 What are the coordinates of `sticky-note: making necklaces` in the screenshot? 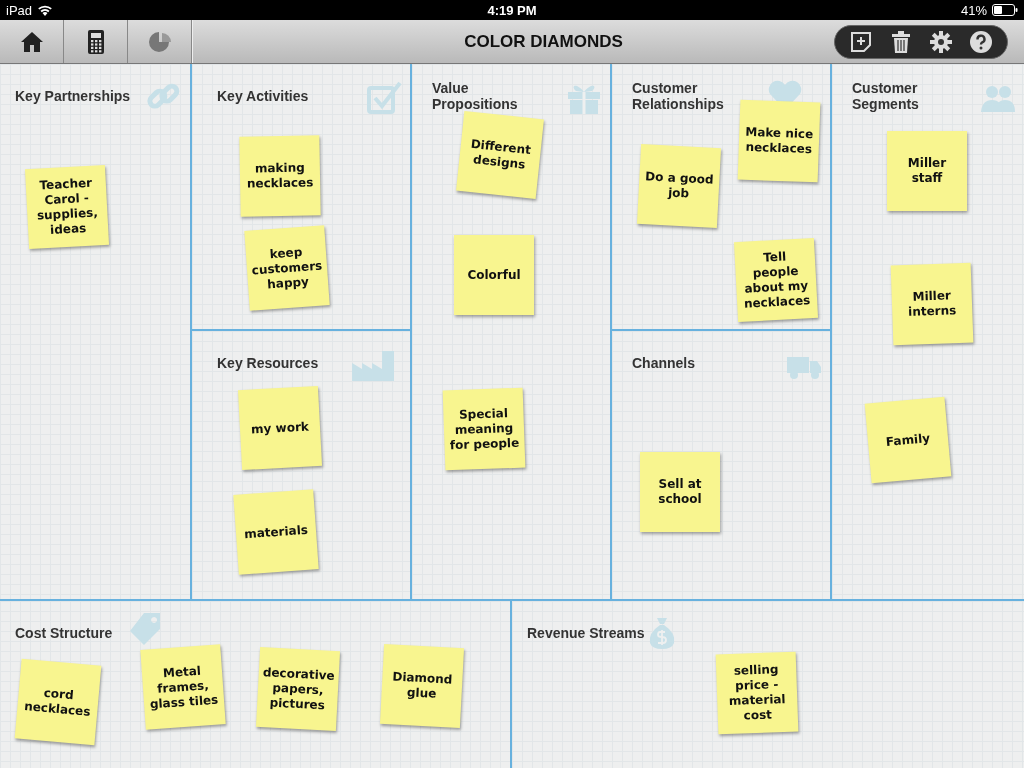 It's located at (280, 176).